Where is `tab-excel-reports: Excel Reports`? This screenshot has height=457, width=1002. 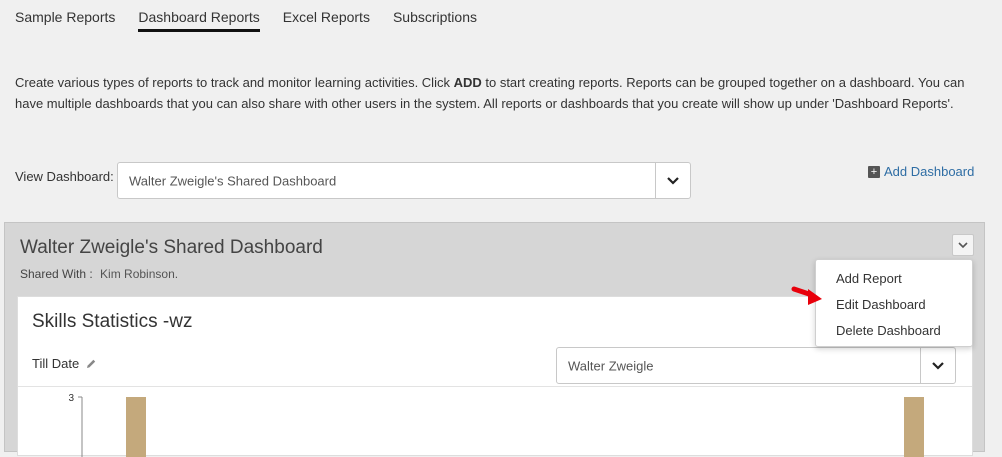 tab-excel-reports: Excel Reports is located at coordinates (326, 20).